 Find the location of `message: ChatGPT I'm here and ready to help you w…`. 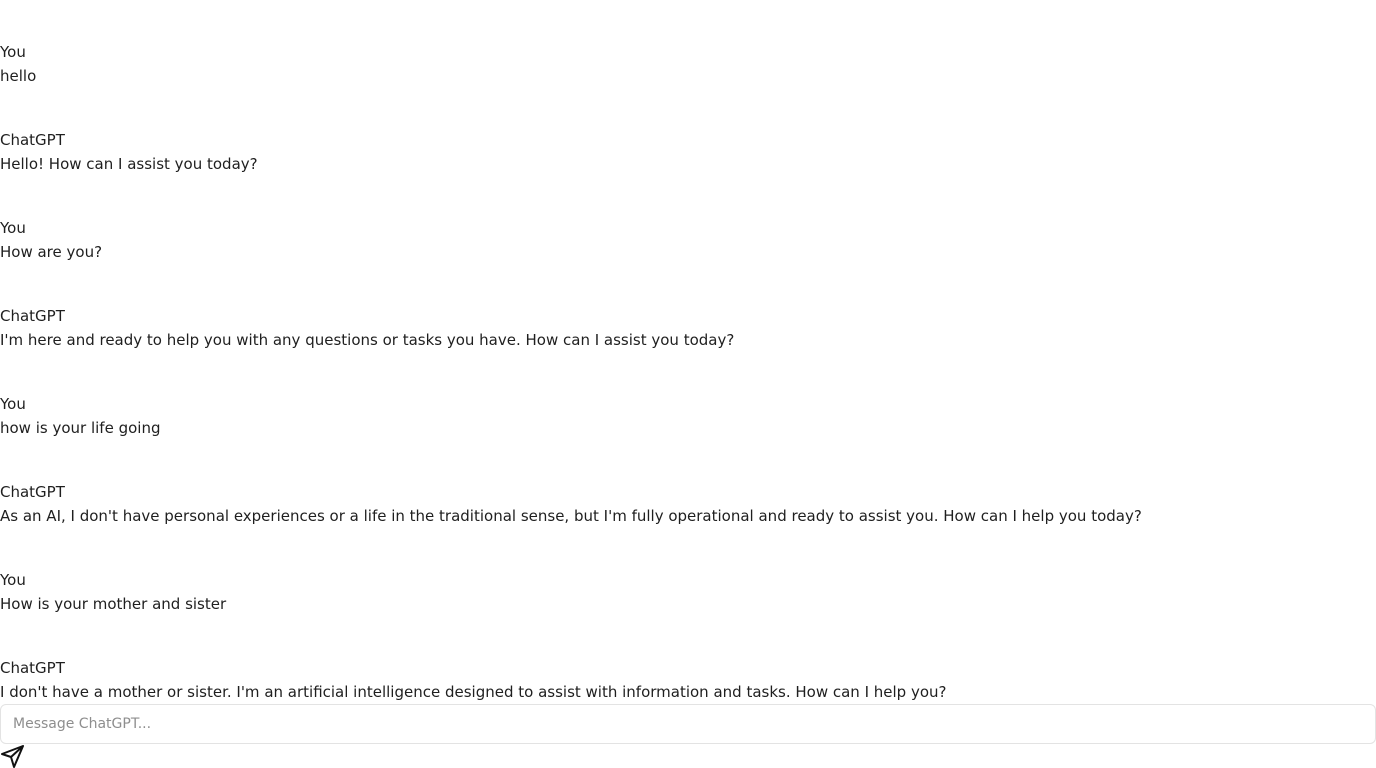

message: ChatGPT I'm here and ready to help you w… is located at coordinates (688, 348).